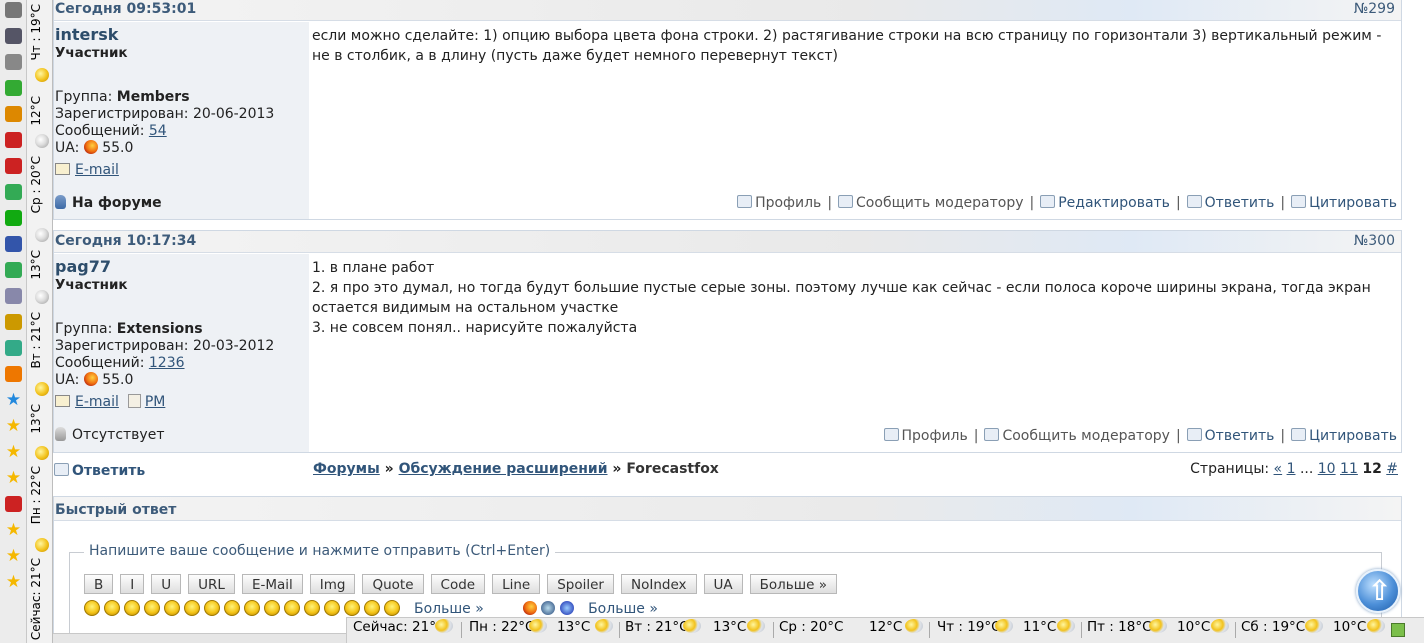  I want to click on ua-version: 55.0, so click(118, 148).